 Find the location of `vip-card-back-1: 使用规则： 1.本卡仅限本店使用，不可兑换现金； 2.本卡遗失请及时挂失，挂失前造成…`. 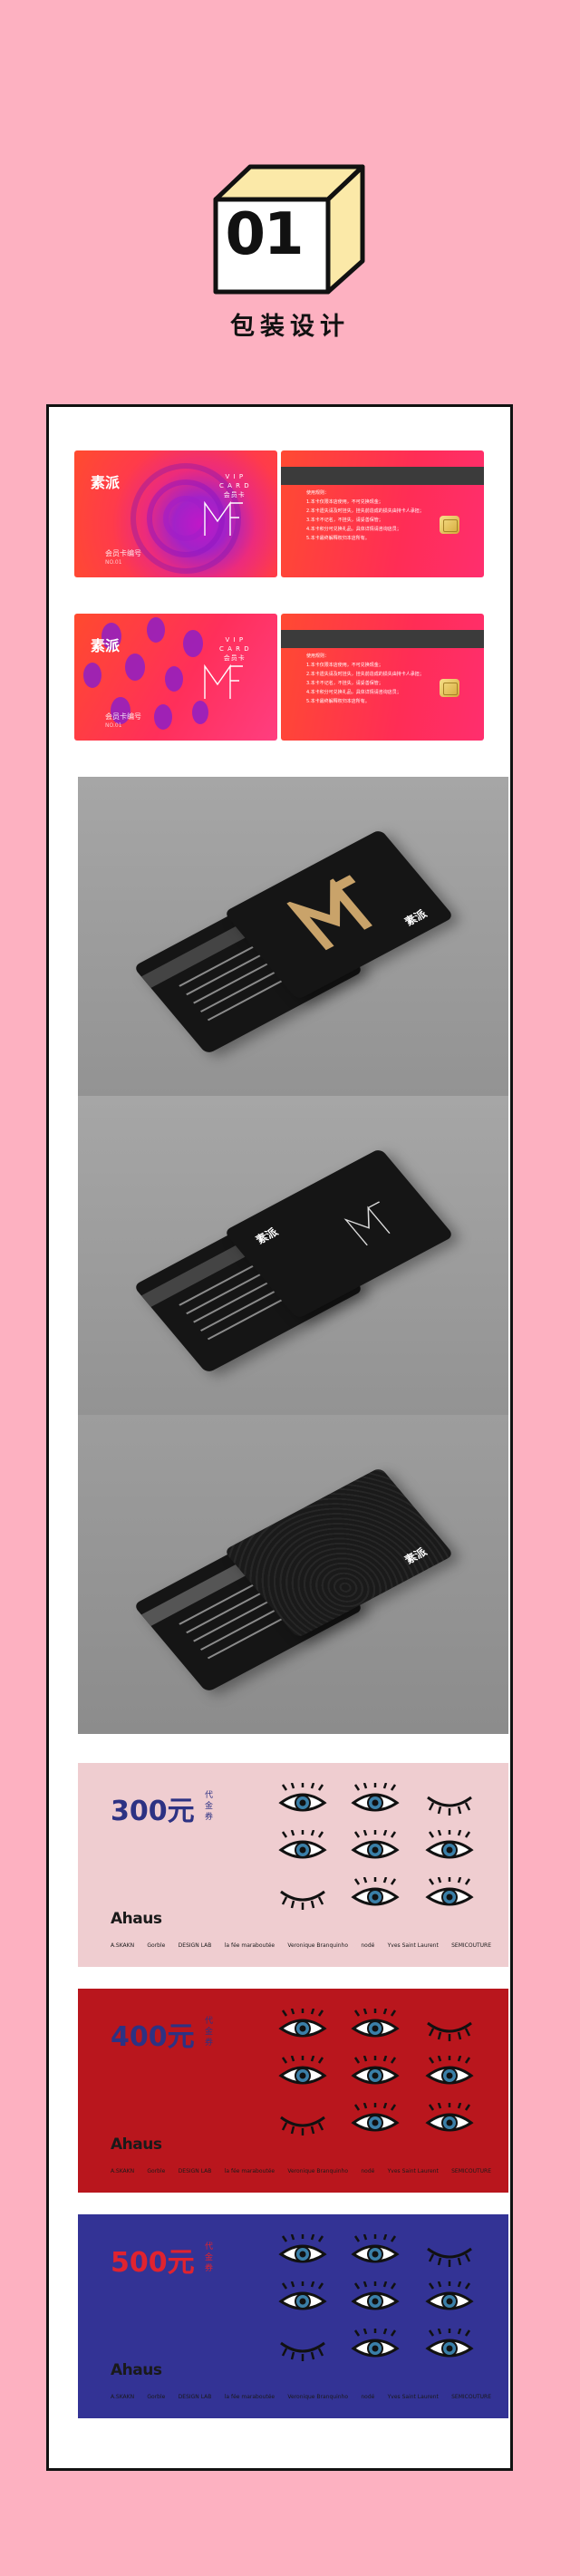

vip-card-back-1: 使用规则： 1.本卡仅限本店使用，不可兑换现金； 2.本卡遗失请及时挂失，挂失前造成… is located at coordinates (382, 513).